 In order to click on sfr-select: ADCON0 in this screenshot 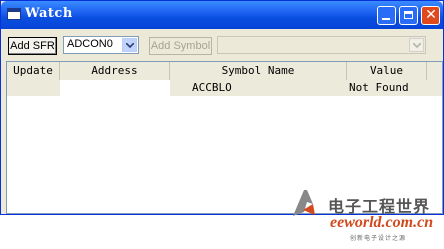, I will do `click(101, 45)`.